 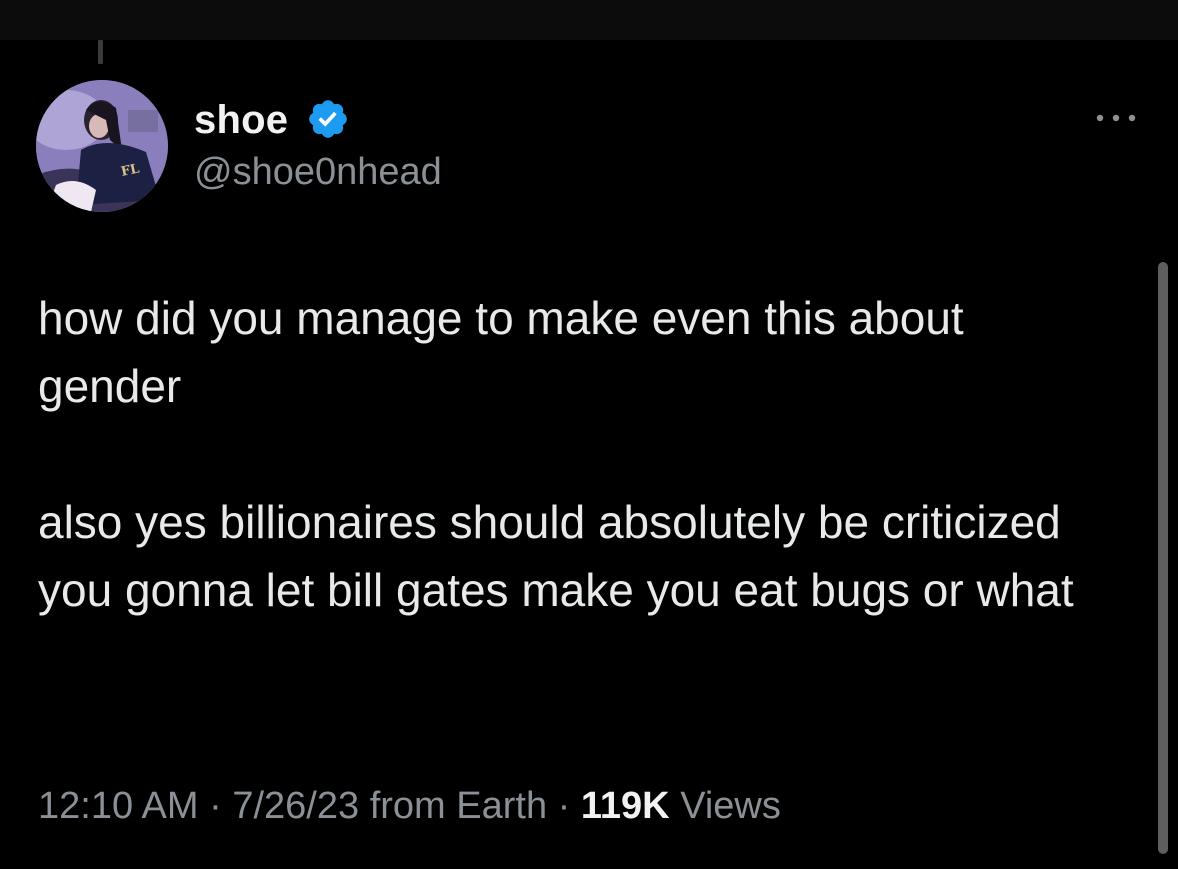 What do you see at coordinates (625, 806) in the screenshot?
I see `views-count: 119K` at bounding box center [625, 806].